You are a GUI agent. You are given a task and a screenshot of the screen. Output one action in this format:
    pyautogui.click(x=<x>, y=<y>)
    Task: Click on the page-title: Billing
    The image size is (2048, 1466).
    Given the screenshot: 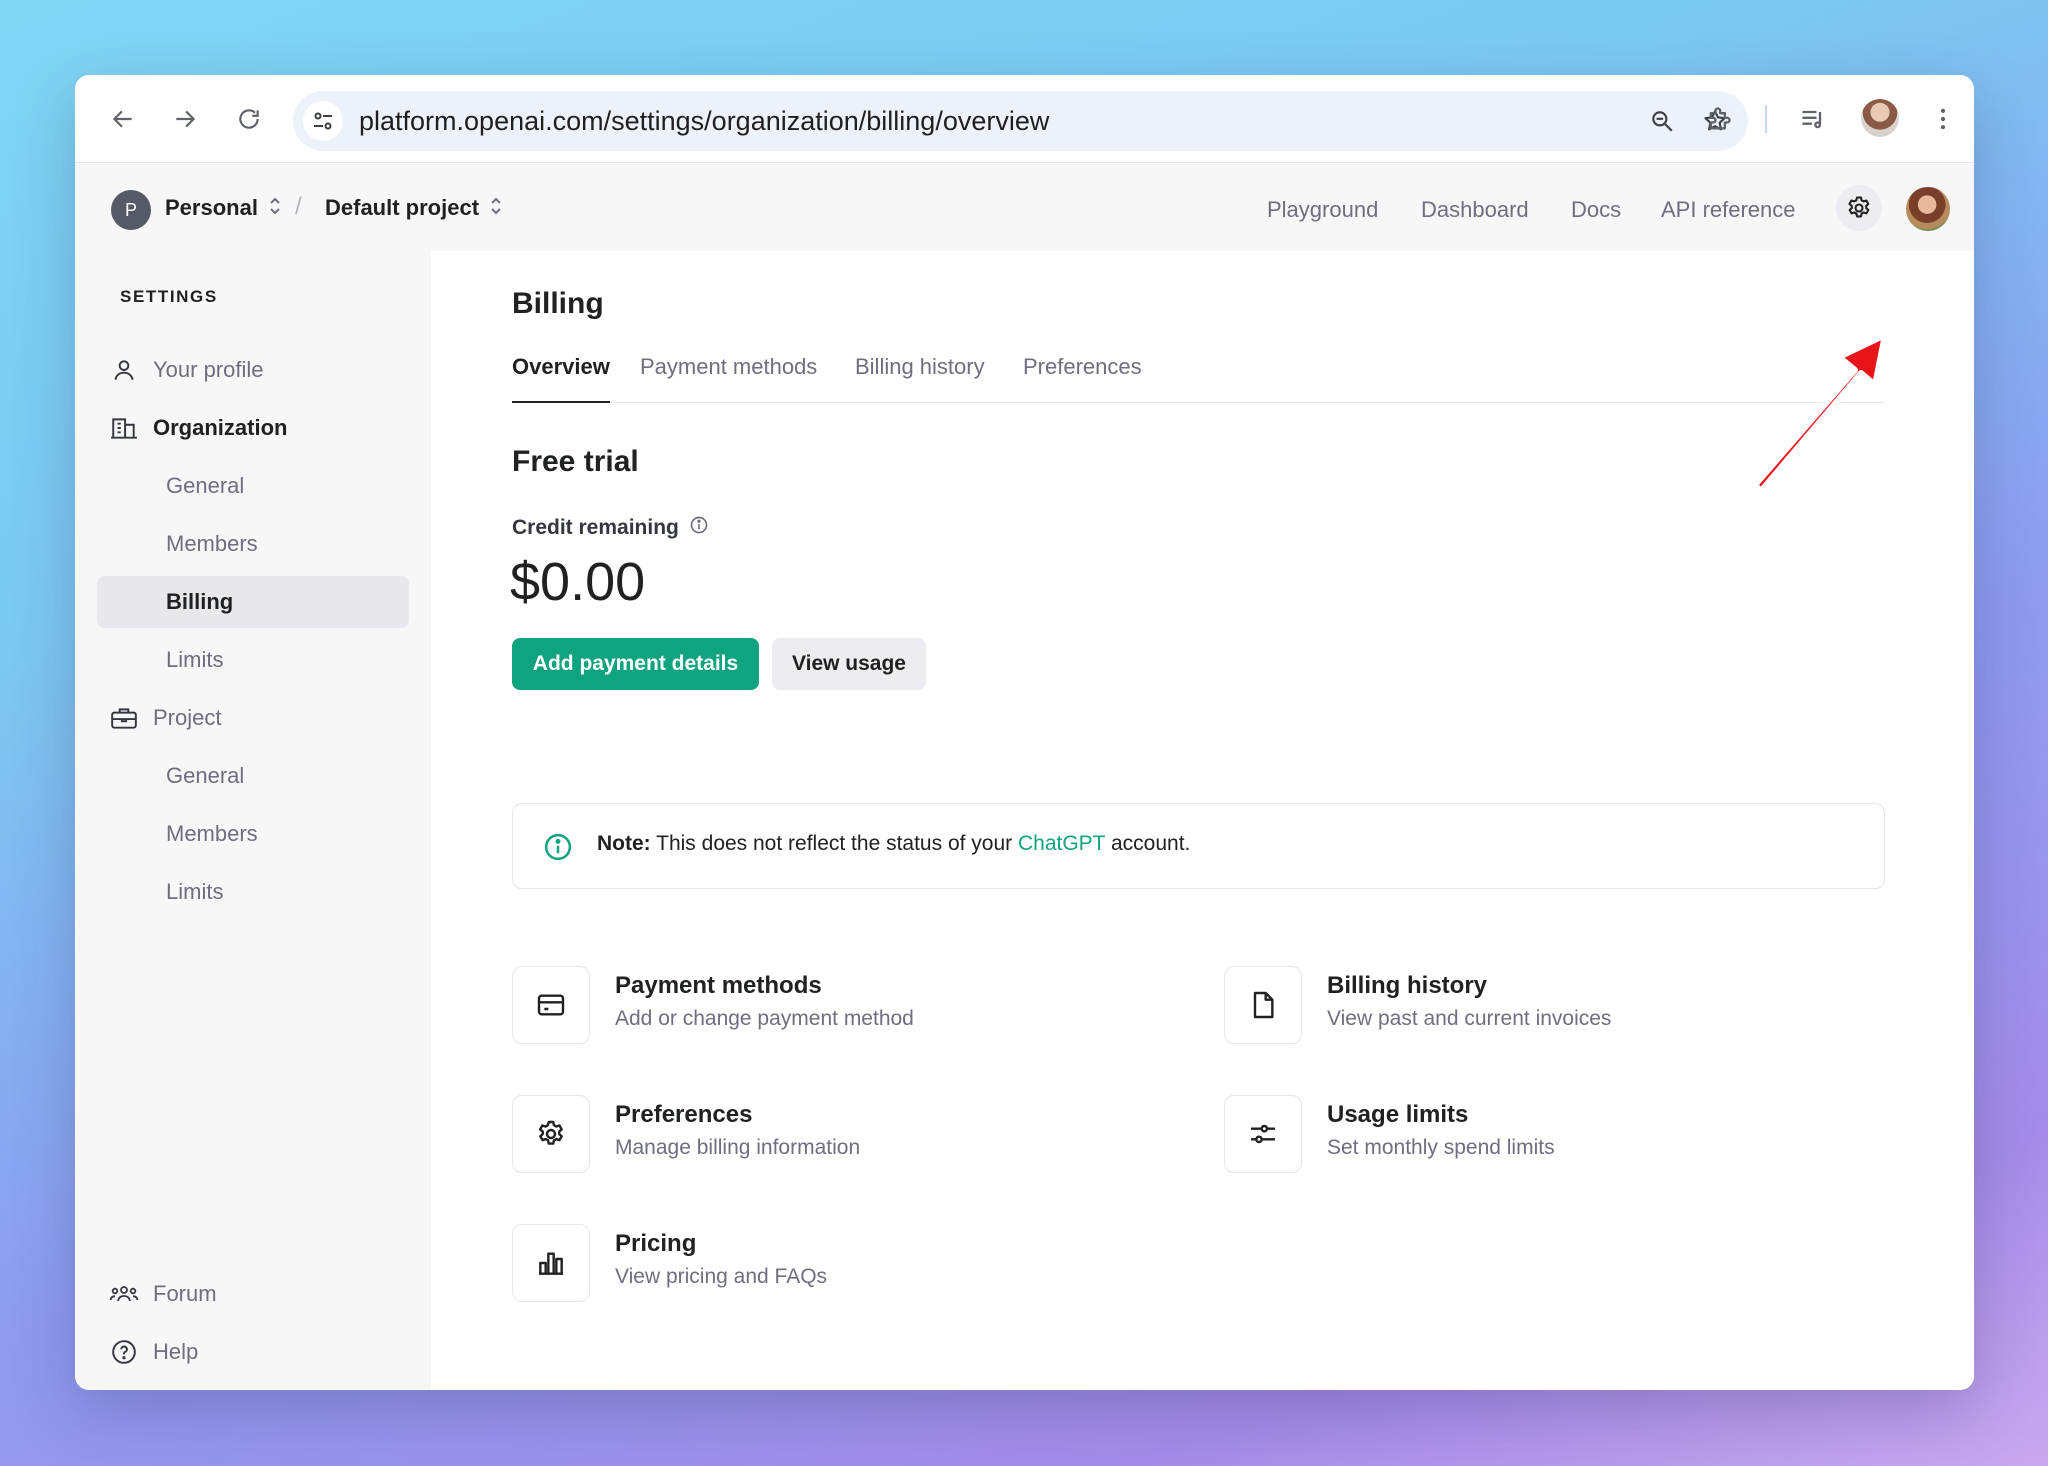 What is the action you would take?
    pyautogui.click(x=558, y=303)
    